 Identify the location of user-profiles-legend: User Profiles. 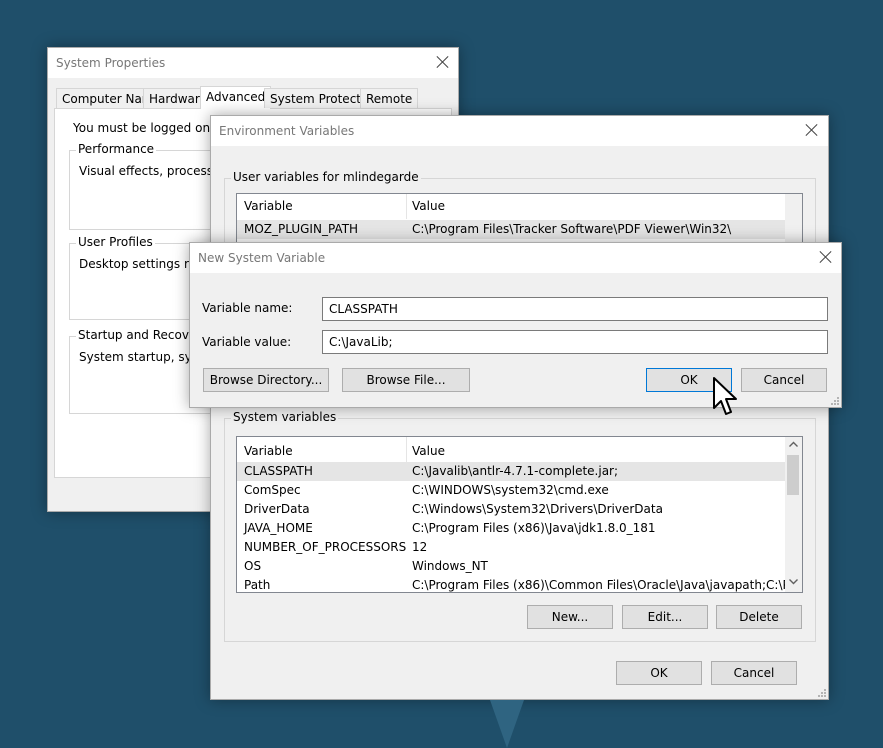
(115, 242).